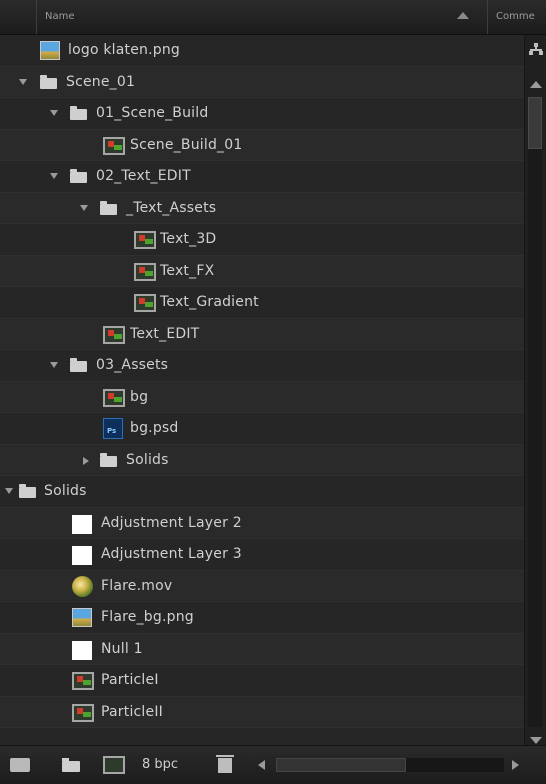  Describe the element at coordinates (137, 585) in the screenshot. I see `item-label: Flare.mov` at that location.